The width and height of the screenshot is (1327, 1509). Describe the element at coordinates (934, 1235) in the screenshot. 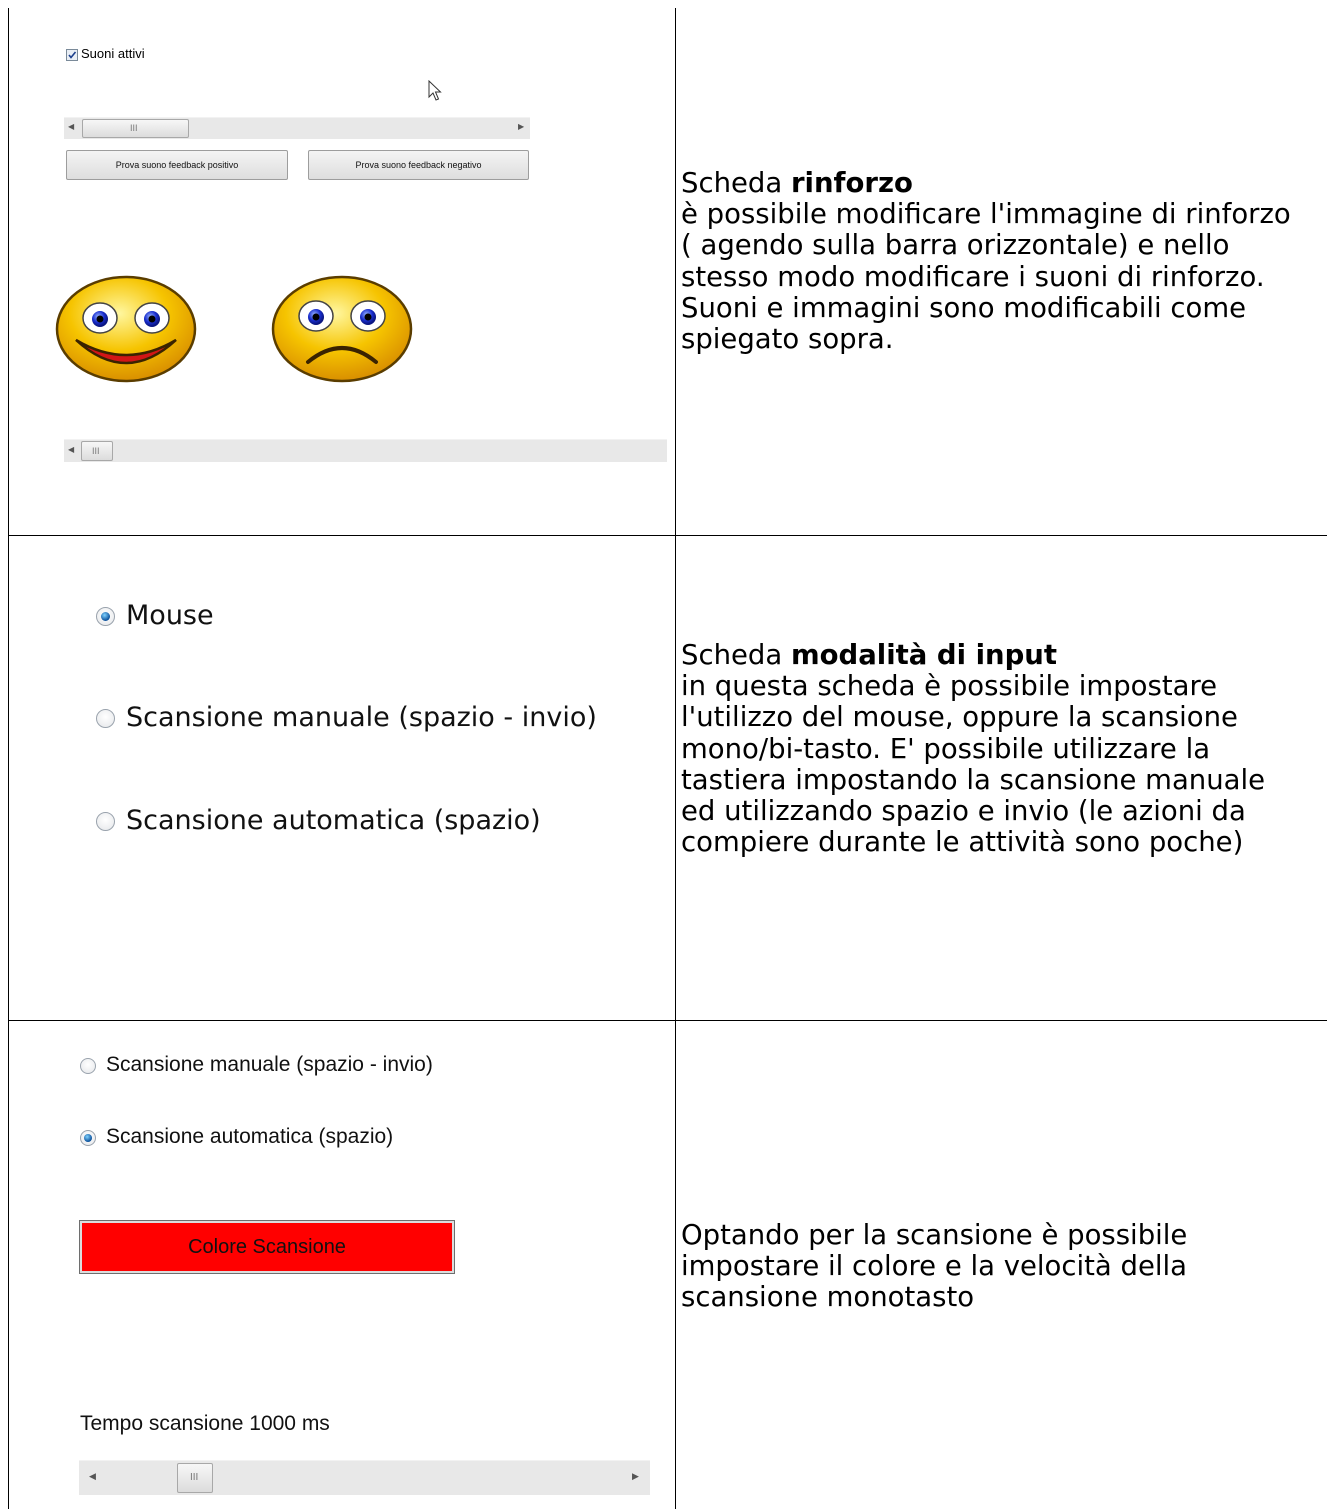

I see `description-line: Optando per la scansione è possibile` at that location.